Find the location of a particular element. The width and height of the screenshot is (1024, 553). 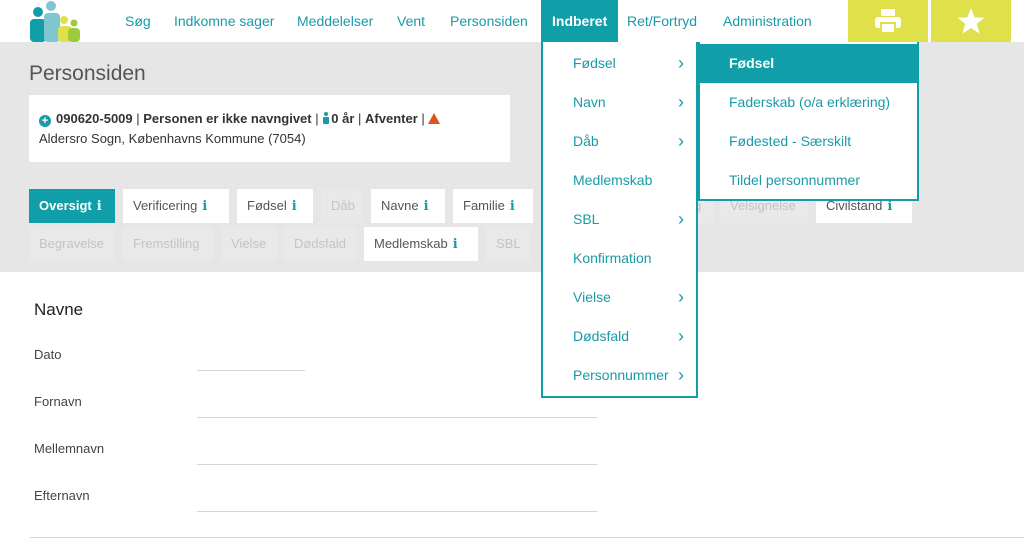

menu-item-medlemskab: Medlemskab is located at coordinates (619, 180).